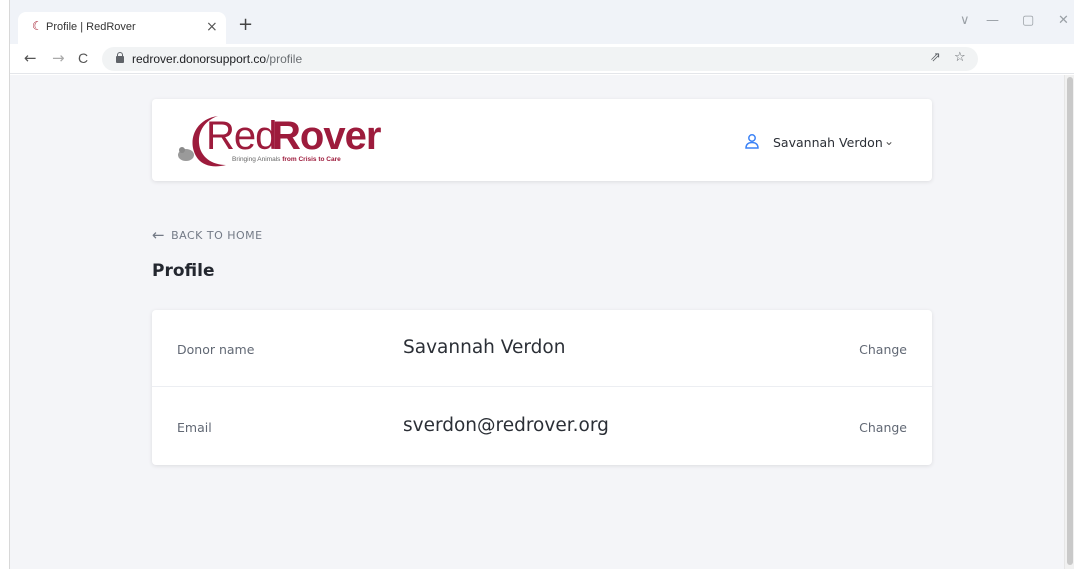 This screenshot has width=1074, height=569. What do you see at coordinates (241, 136) in the screenshot?
I see `logo-wordmark-red: Red` at bounding box center [241, 136].